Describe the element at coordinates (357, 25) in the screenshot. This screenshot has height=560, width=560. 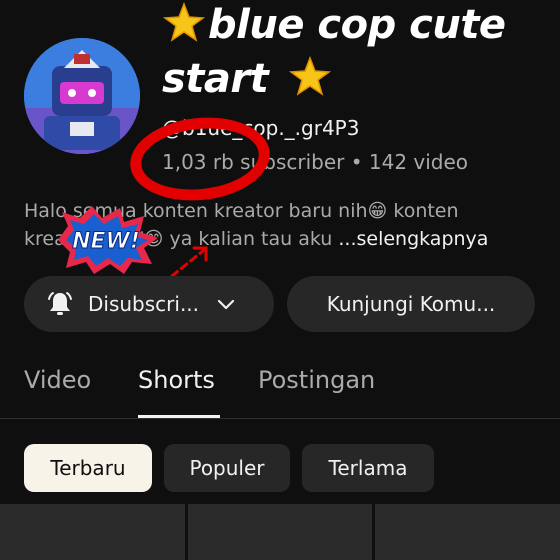
I see `channel-title-text: blue cop cute` at that location.